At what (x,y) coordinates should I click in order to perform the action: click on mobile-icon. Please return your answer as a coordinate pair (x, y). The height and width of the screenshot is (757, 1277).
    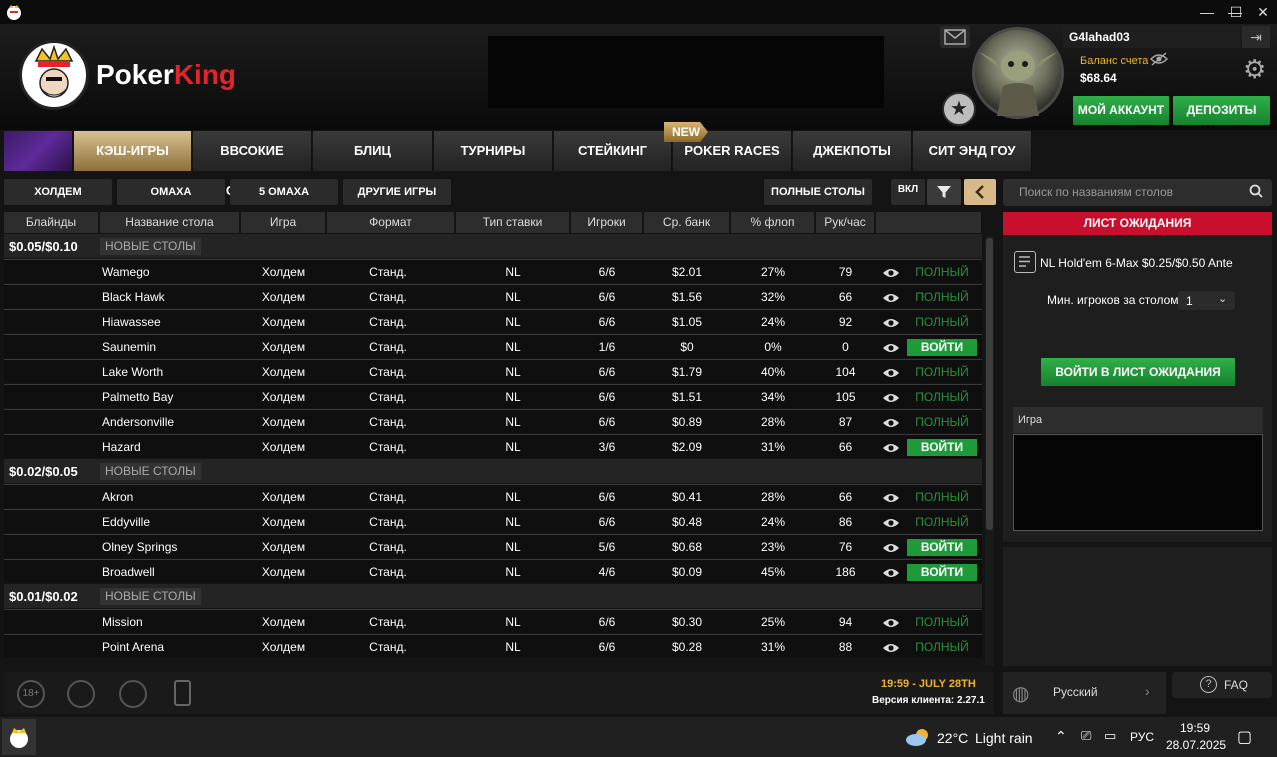
    Looking at the image, I should click on (182, 693).